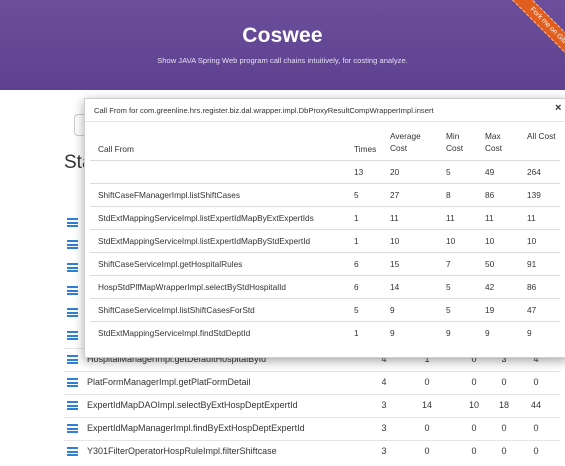  What do you see at coordinates (500, 142) in the screenshot?
I see `col-header-max-cost: Max Cost` at bounding box center [500, 142].